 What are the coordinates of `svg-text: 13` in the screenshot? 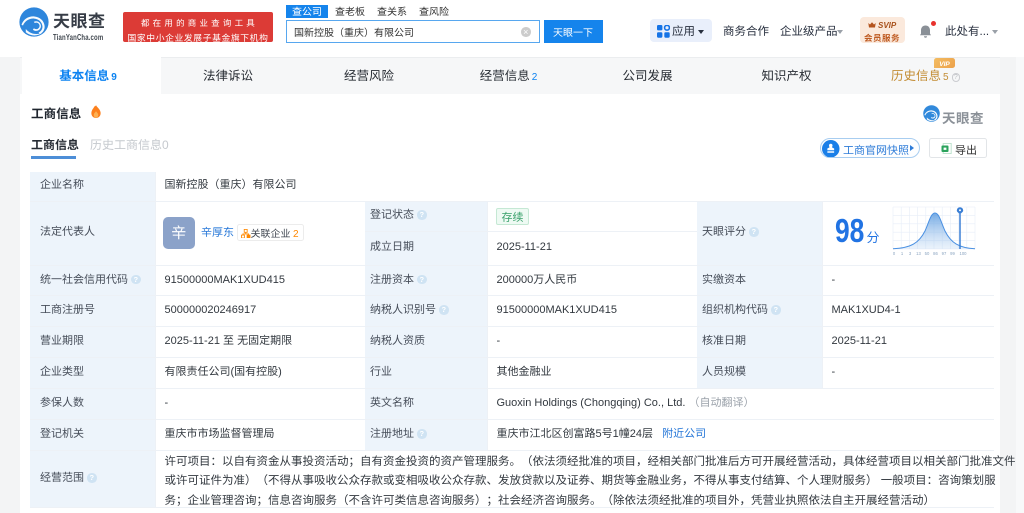 It's located at (918, 253).